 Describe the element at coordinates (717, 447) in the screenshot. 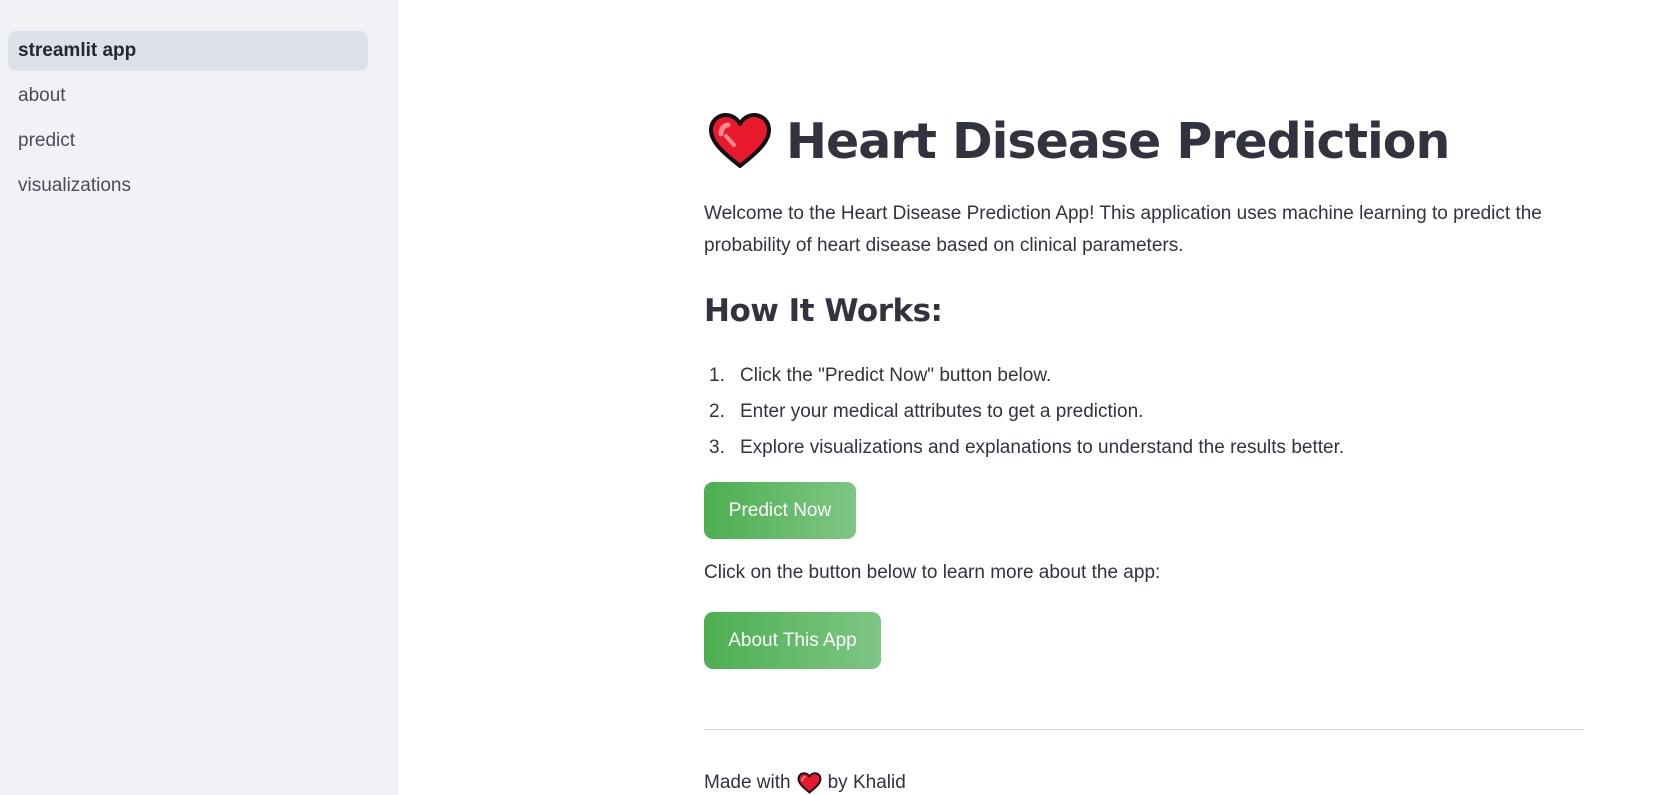

I see `step-number: 3.` at that location.